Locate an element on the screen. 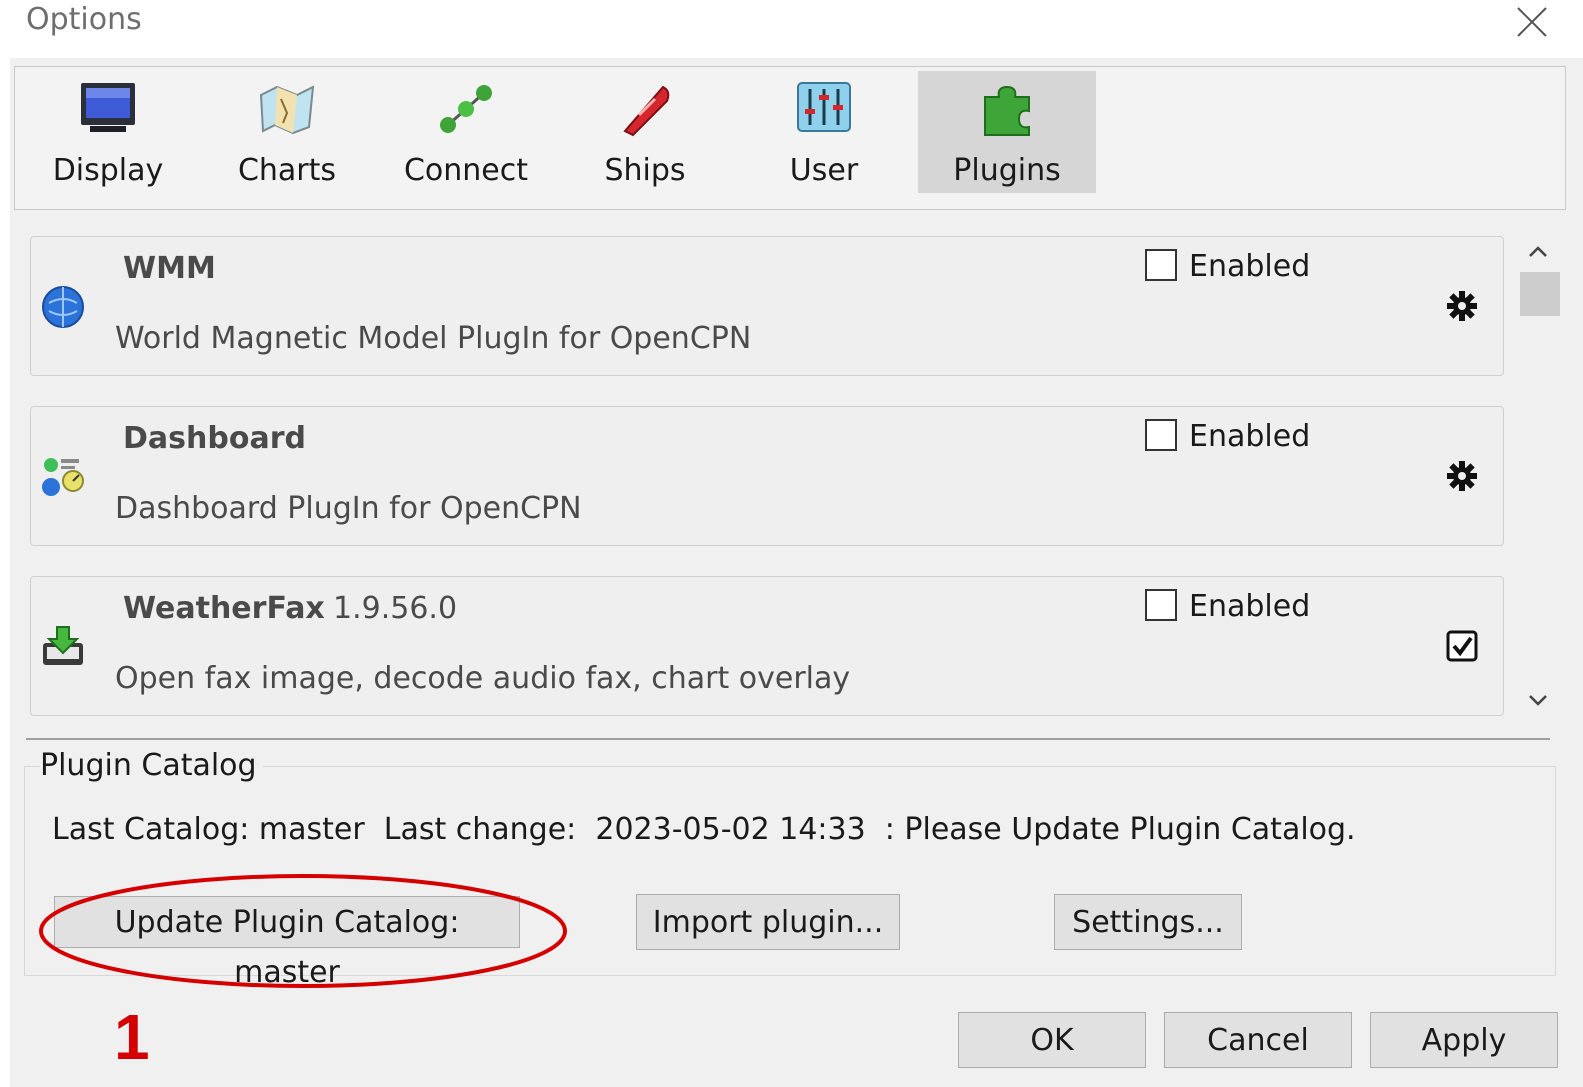  plugin-list-scrollbar is located at coordinates (1538, 475).